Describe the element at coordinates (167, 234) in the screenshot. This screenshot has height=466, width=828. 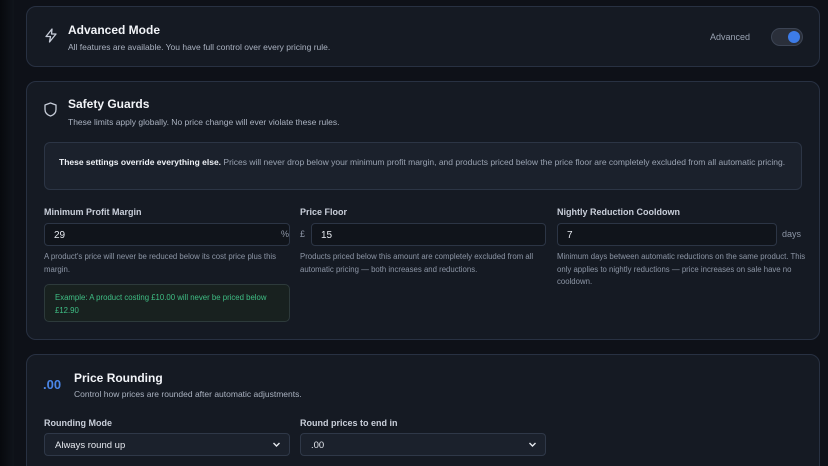
I see `min-margin-input: 29` at that location.